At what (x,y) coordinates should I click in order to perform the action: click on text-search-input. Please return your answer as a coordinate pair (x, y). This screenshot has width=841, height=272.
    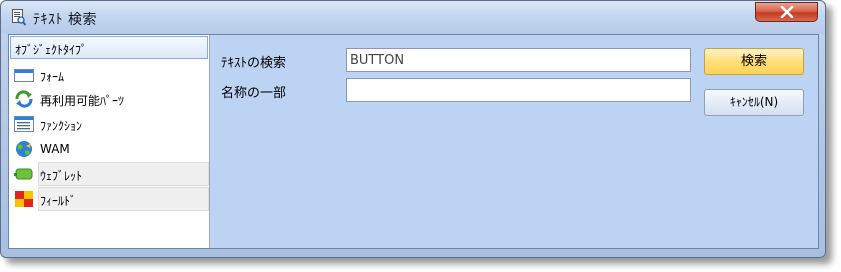
    Looking at the image, I should click on (518, 60).